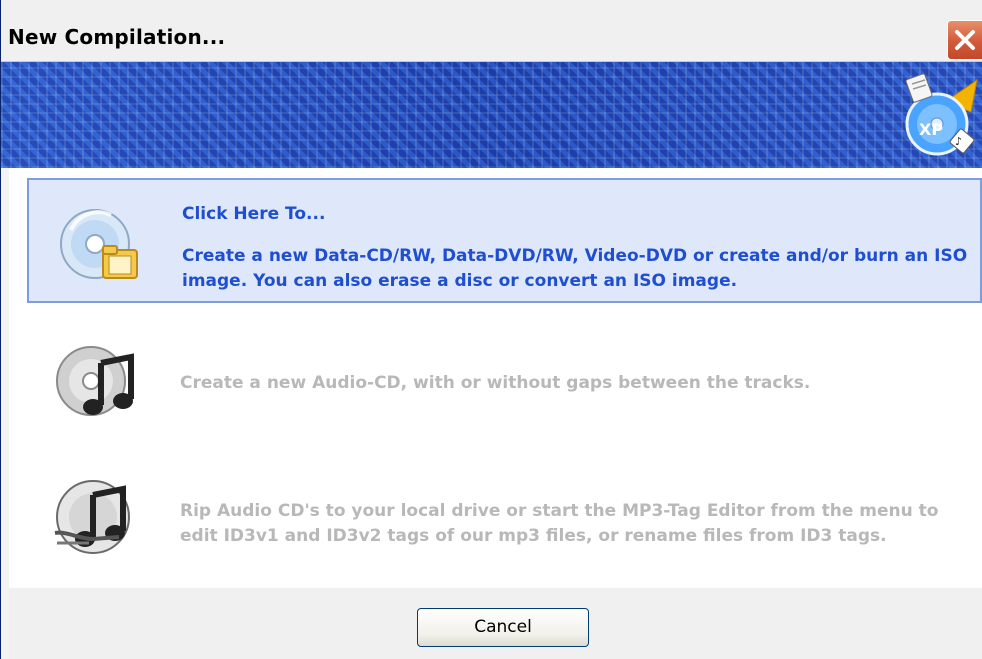 This screenshot has width=982, height=659. I want to click on dialog-footer: Cancel, so click(495, 623).